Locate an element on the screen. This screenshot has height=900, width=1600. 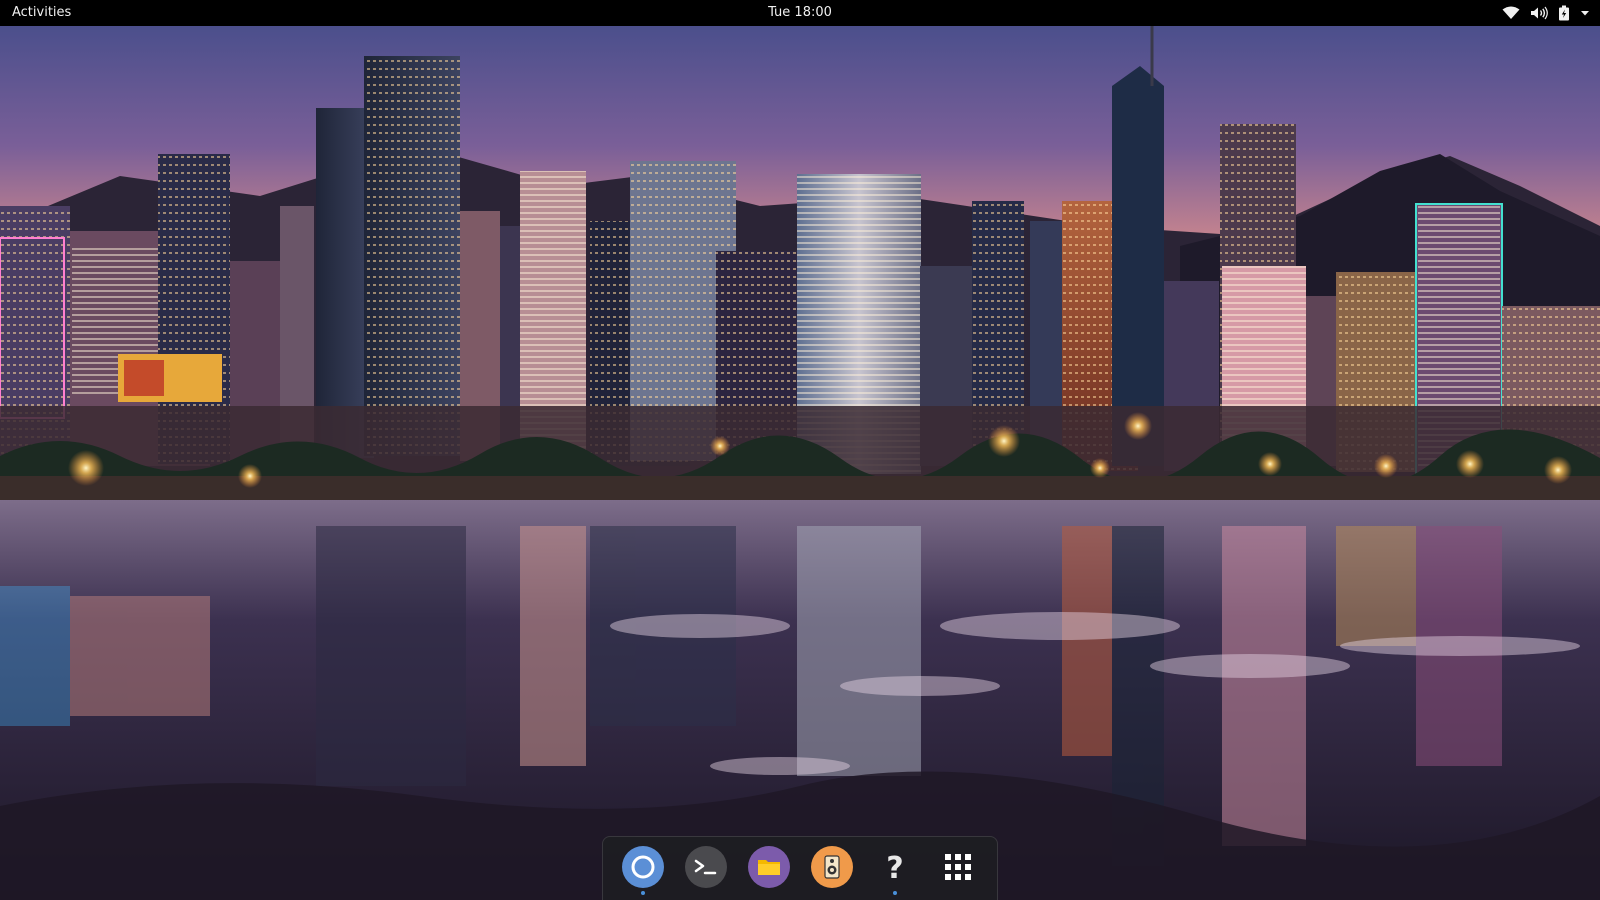
dock-item-browser is located at coordinates (643, 869).